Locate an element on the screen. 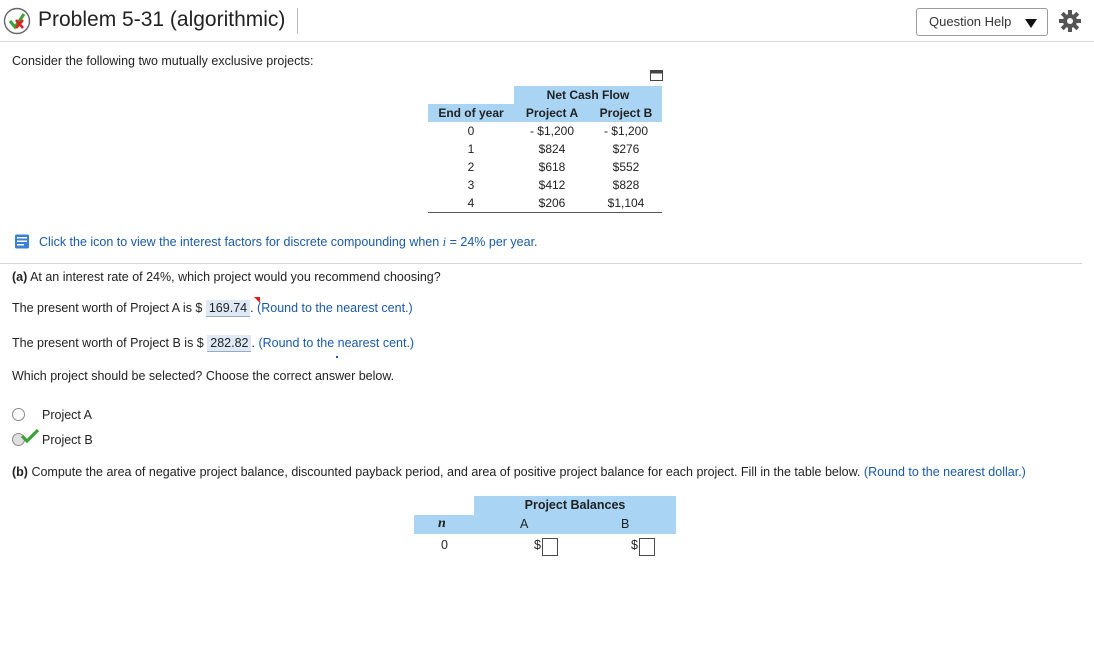 Image resolution: width=1094 pixels, height=649 pixels. project-a-cell: $618 is located at coordinates (552, 167).